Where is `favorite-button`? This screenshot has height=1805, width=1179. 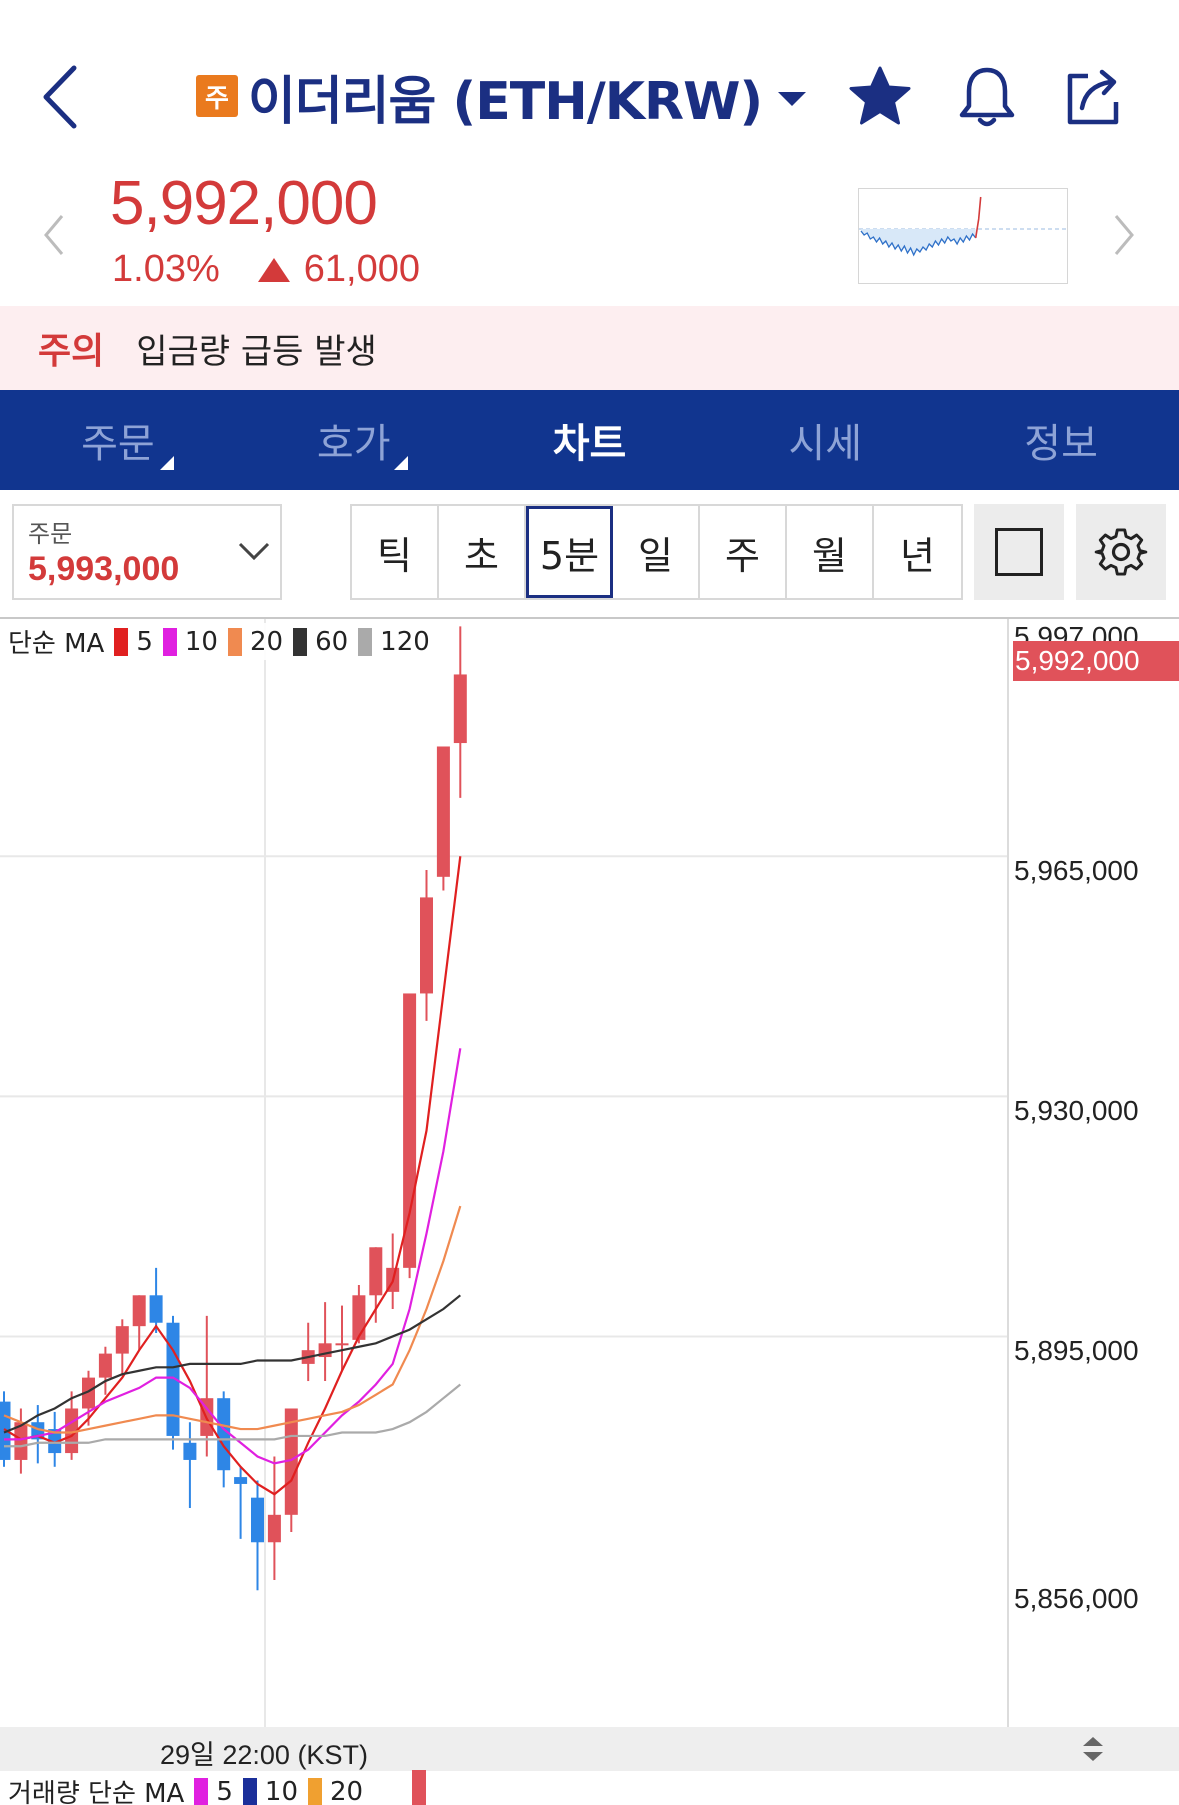 favorite-button is located at coordinates (880, 97).